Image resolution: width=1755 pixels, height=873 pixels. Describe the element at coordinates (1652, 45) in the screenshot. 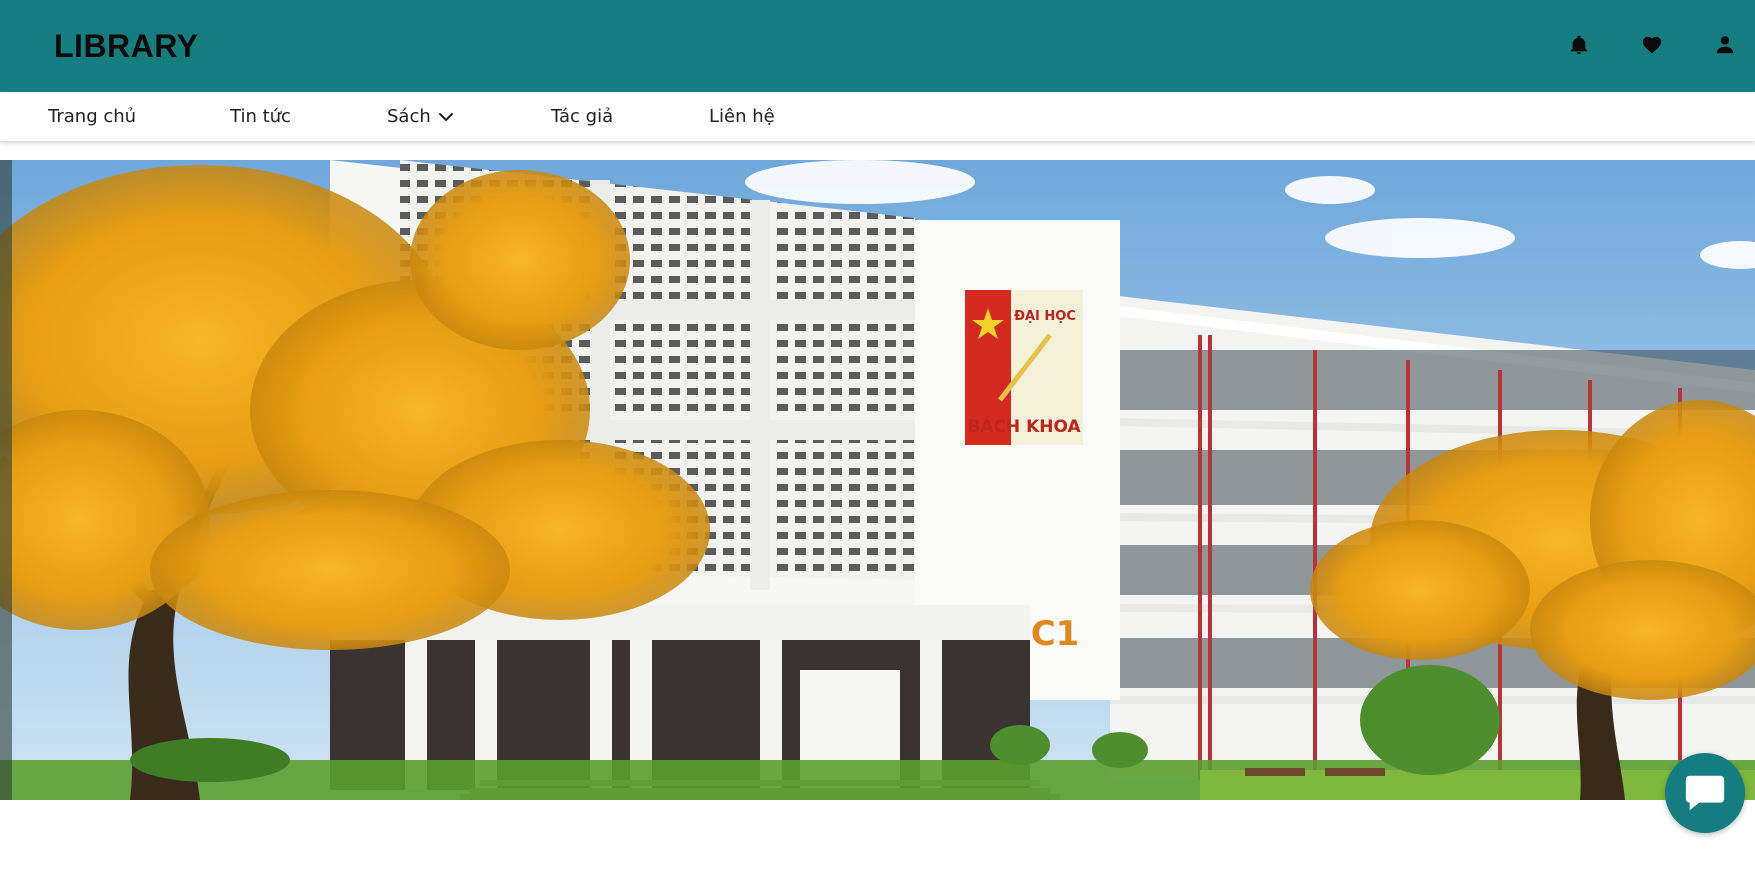

I see `heart-icon` at that location.